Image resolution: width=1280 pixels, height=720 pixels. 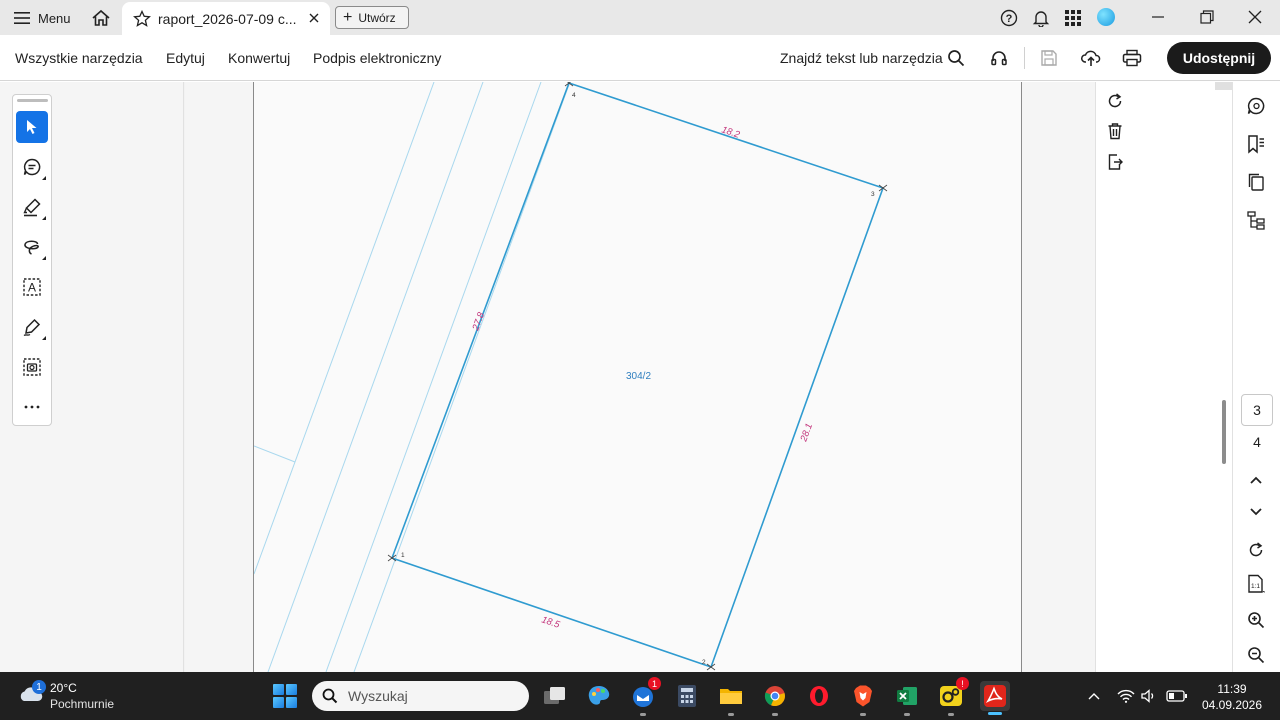 I want to click on menu-convert: Konwertuj, so click(x=259, y=58).